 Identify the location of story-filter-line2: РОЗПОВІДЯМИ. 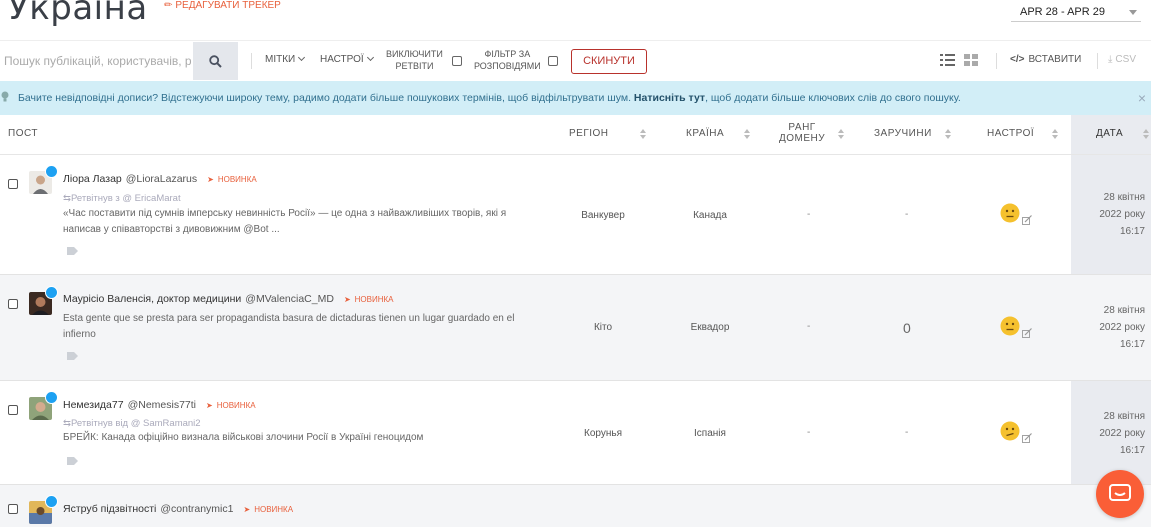
(507, 66).